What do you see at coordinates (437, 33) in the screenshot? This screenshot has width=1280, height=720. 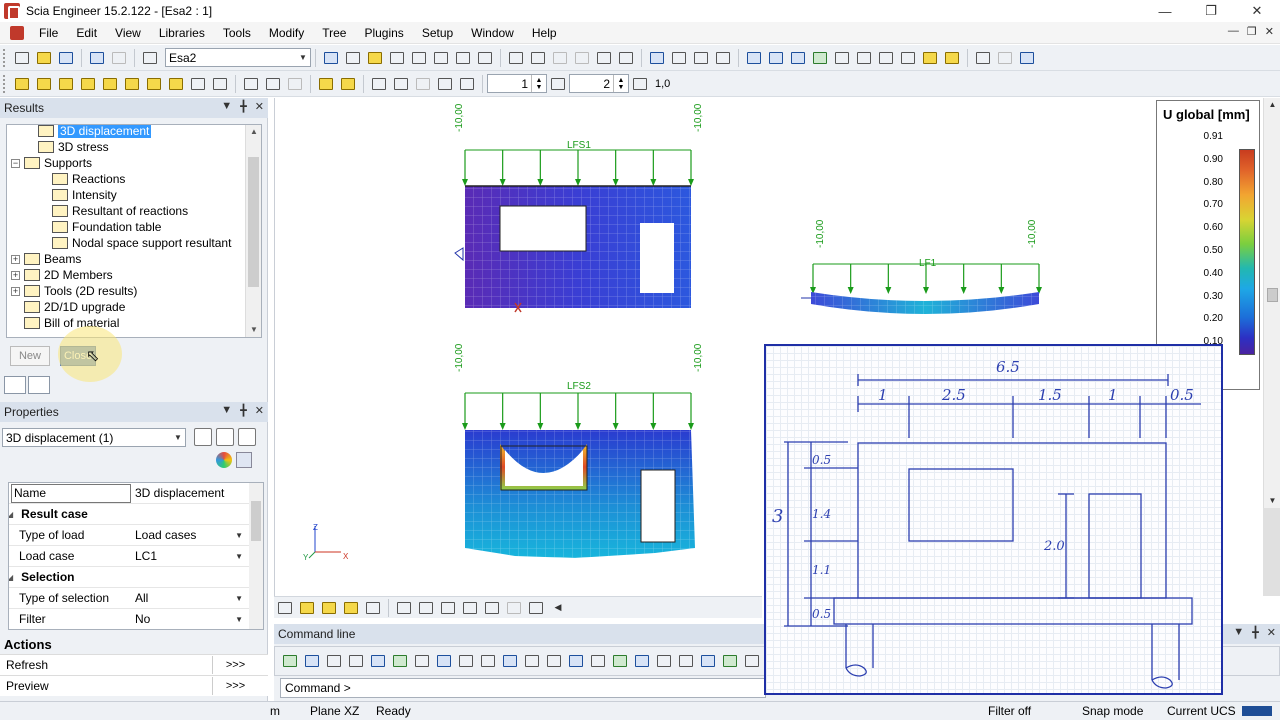 I see `menu-setup: Setup` at bounding box center [437, 33].